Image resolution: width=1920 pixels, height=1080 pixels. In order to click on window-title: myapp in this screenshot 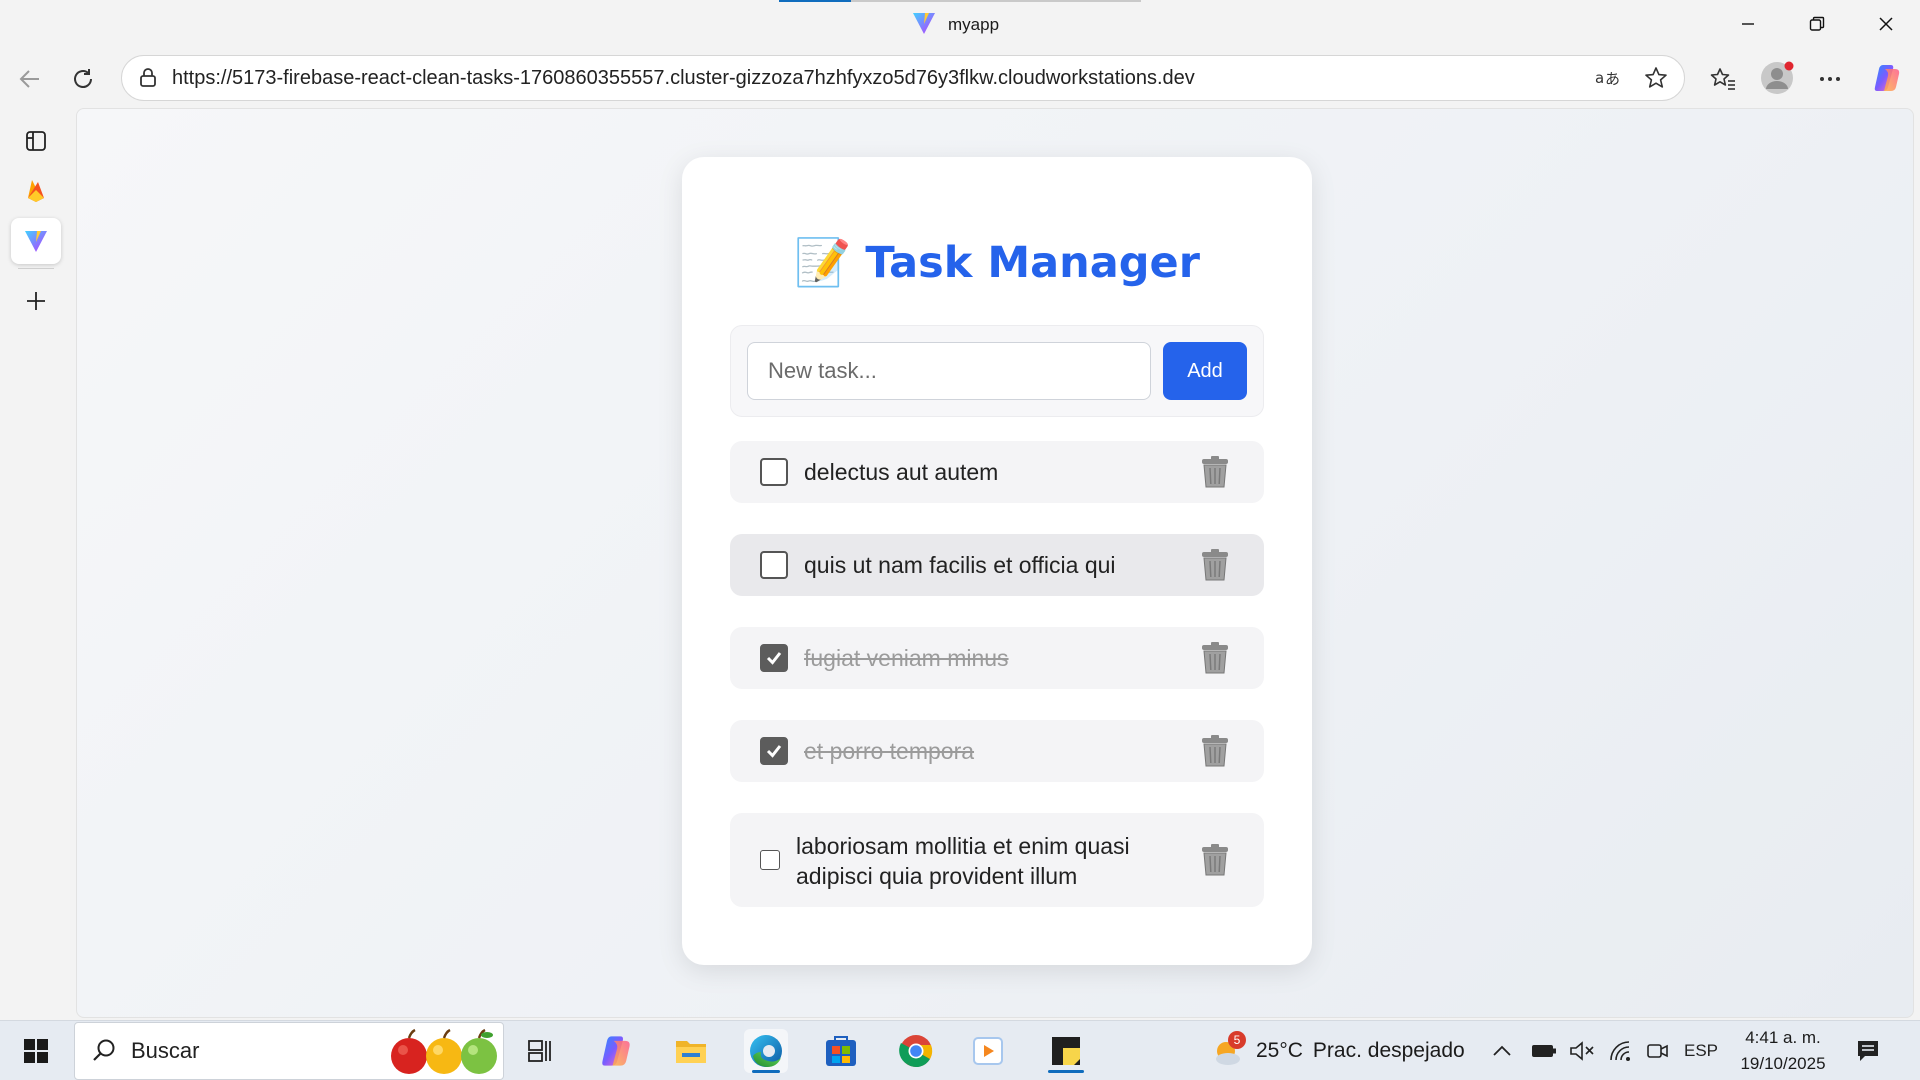, I will do `click(955, 25)`.